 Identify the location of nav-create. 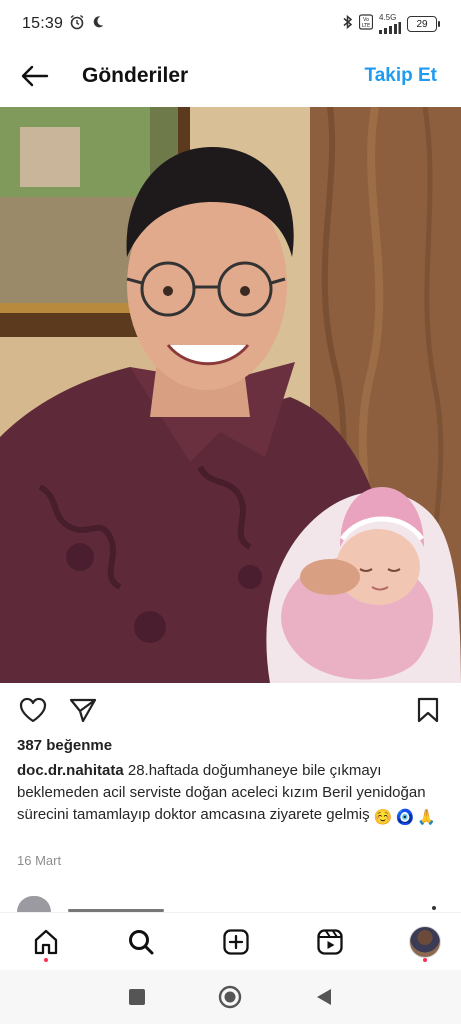
(236, 942).